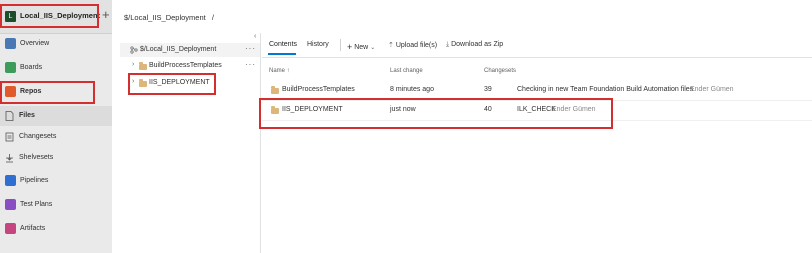 This screenshot has height=253, width=812. I want to click on row-last-change: 8 minutes ago, so click(412, 89).